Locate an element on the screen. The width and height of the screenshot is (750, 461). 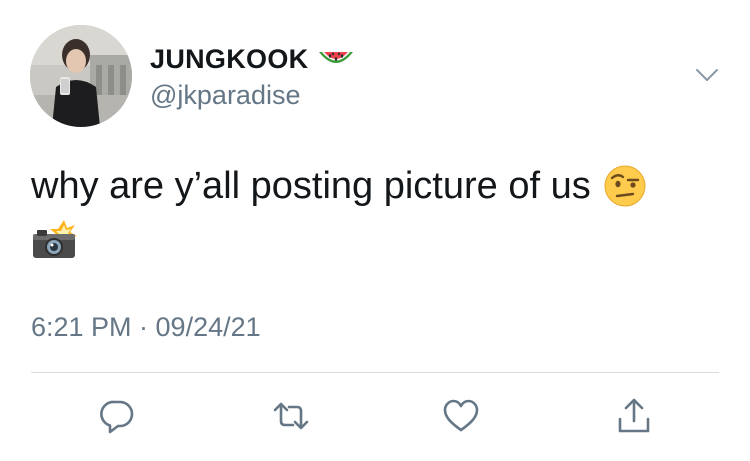
share-icon is located at coordinates (634, 415).